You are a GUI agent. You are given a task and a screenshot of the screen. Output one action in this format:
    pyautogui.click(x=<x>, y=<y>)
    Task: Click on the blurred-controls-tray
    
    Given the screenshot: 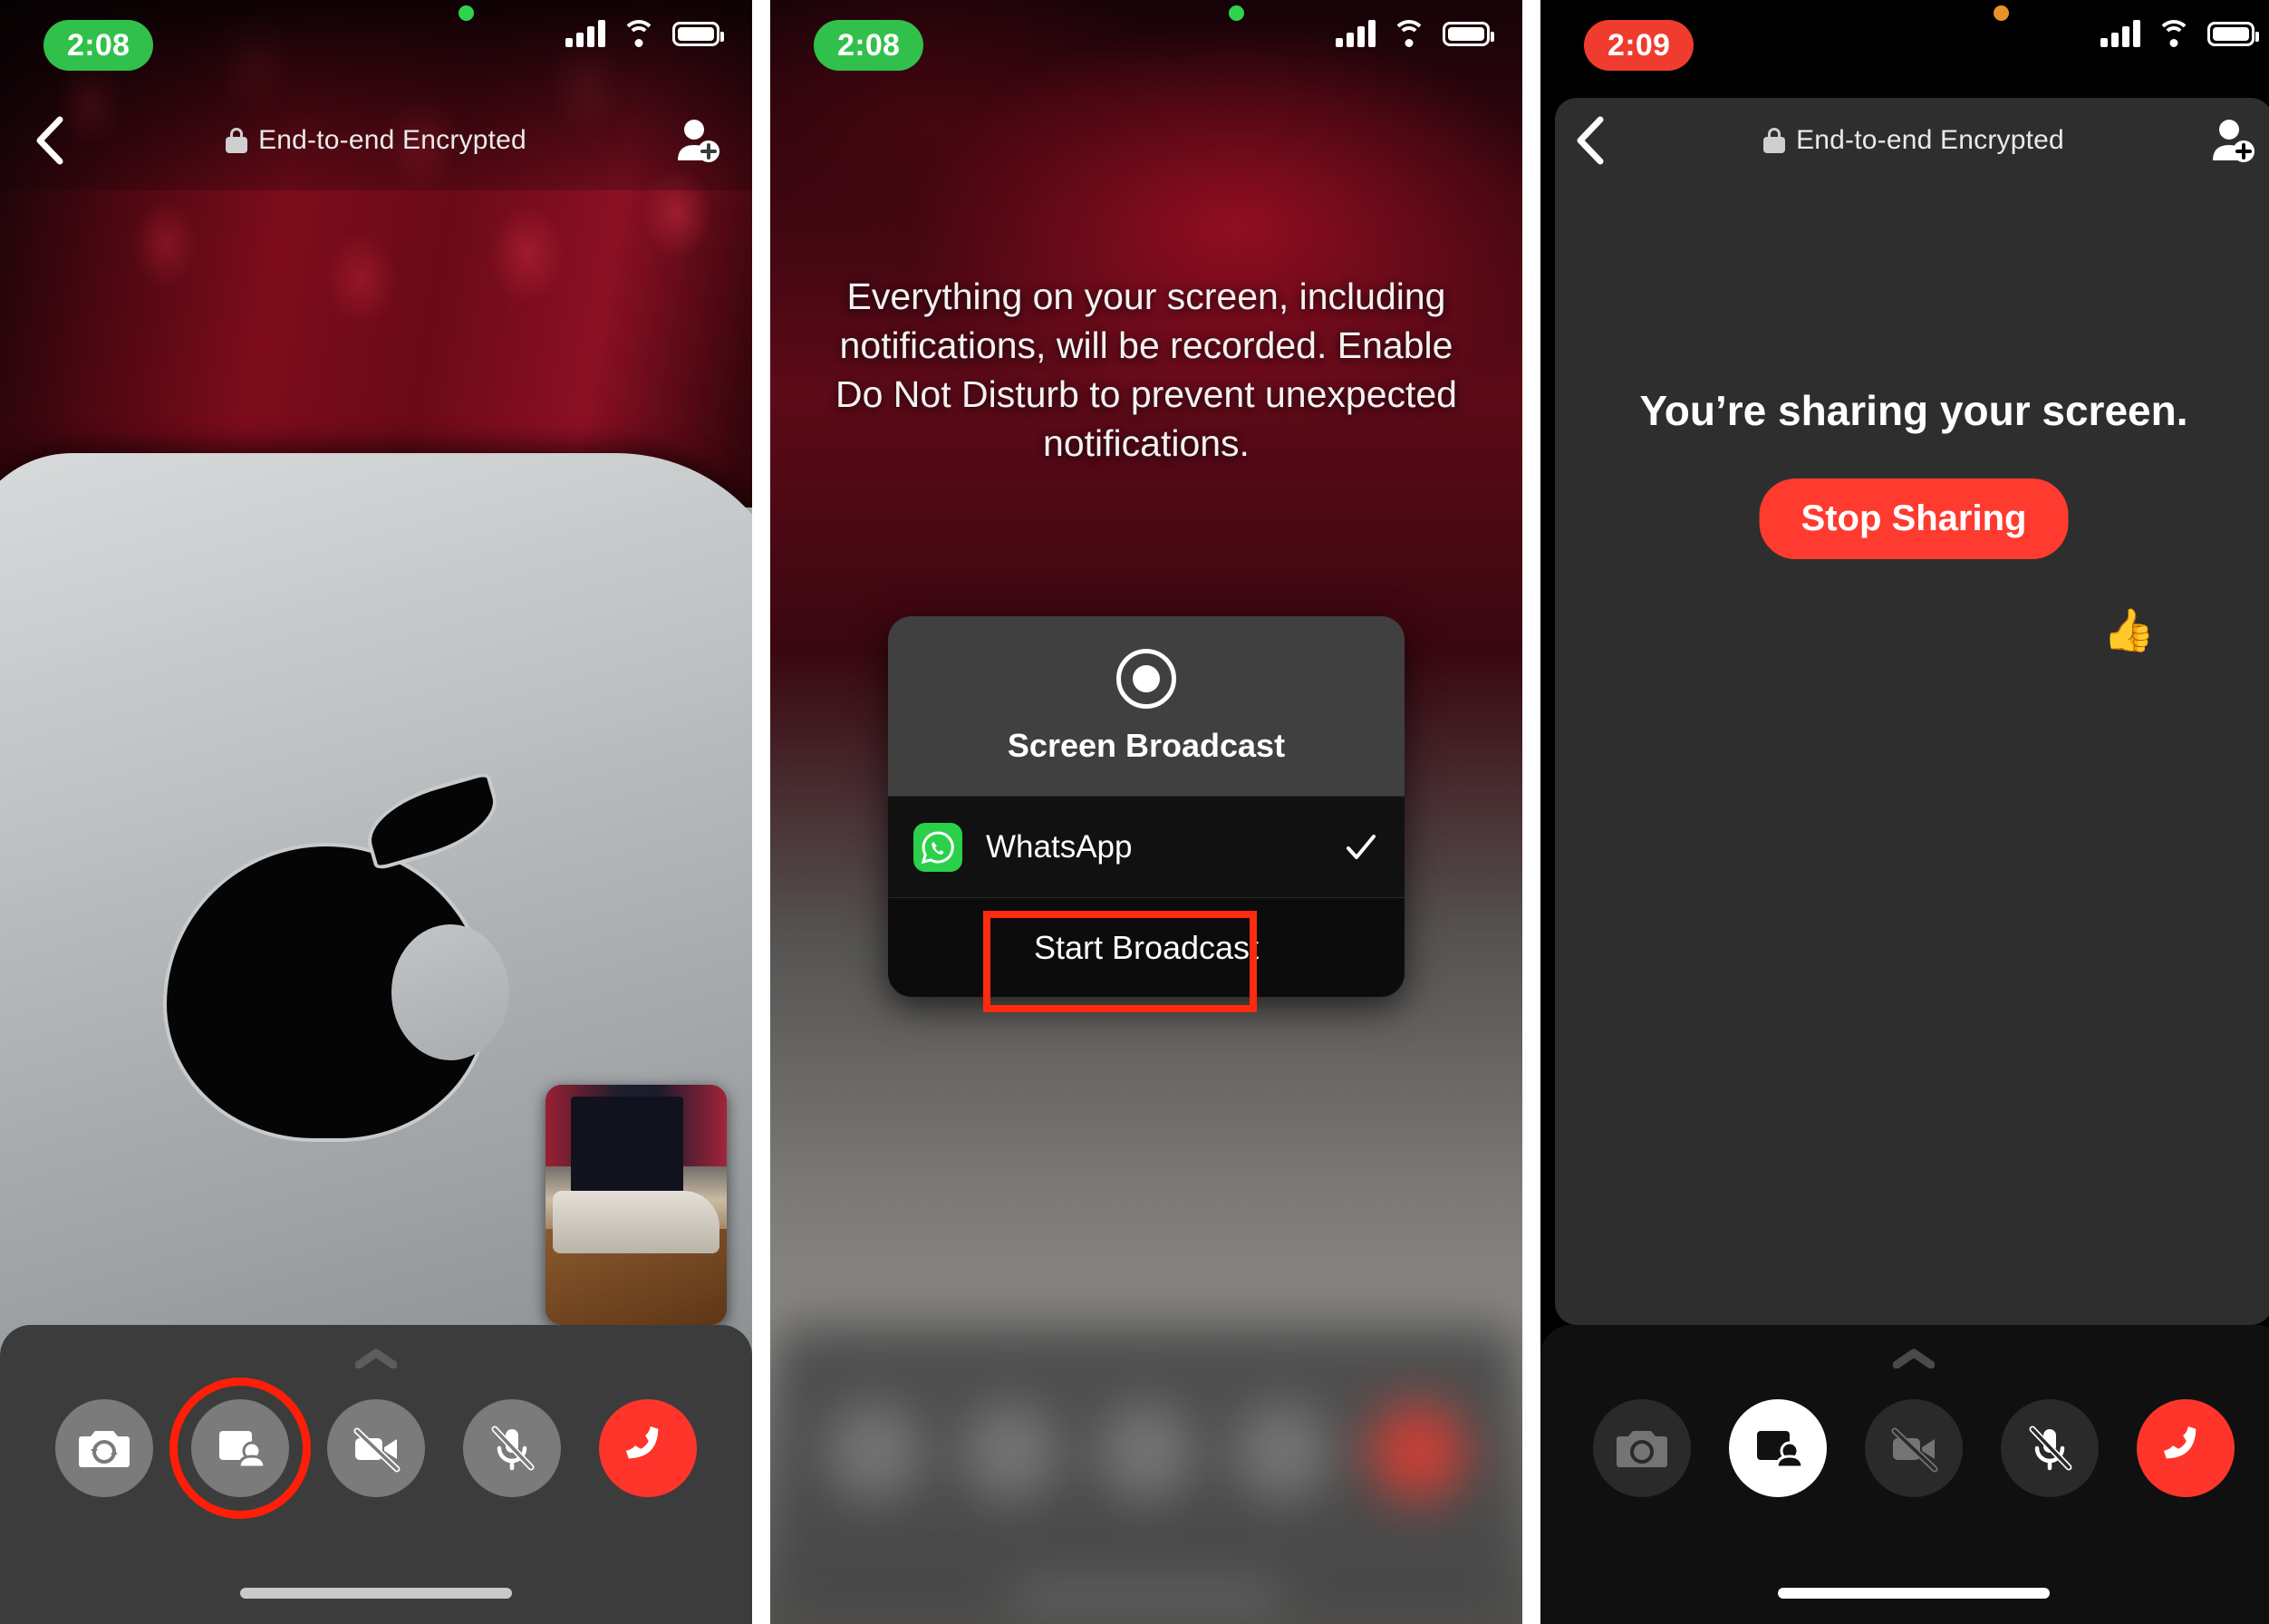 What is the action you would take?
    pyautogui.click(x=1146, y=1474)
    